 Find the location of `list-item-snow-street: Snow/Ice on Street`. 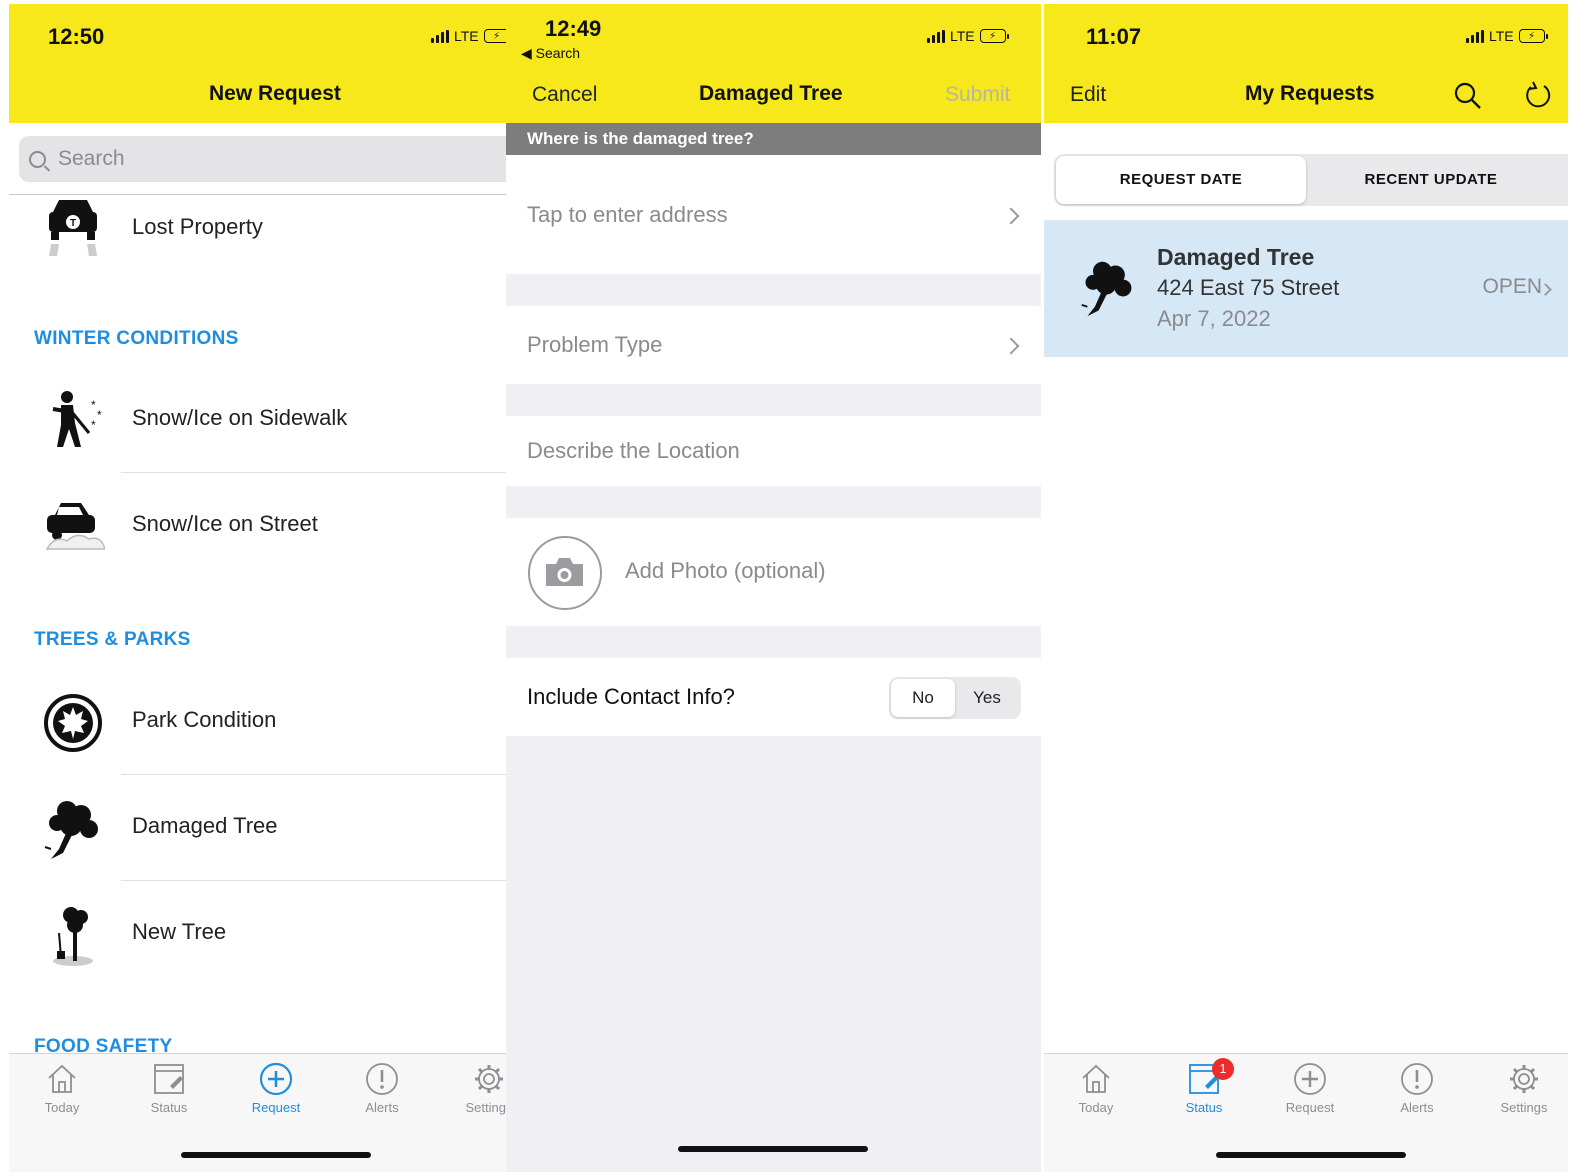

list-item-snow-street: Snow/Ice on Street is located at coordinates (257, 526).